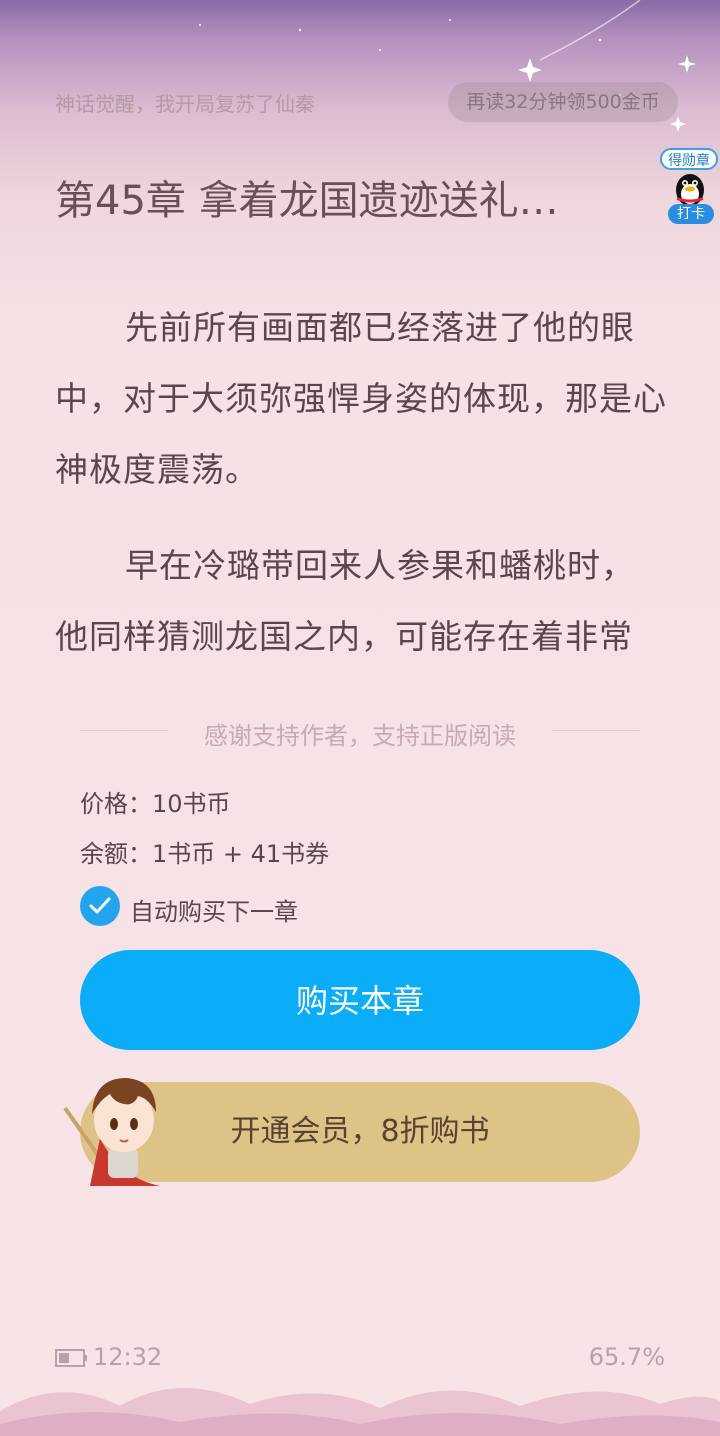  What do you see at coordinates (205, 854) in the screenshot?
I see `balance-text: 余额：1书币 + 41书券` at bounding box center [205, 854].